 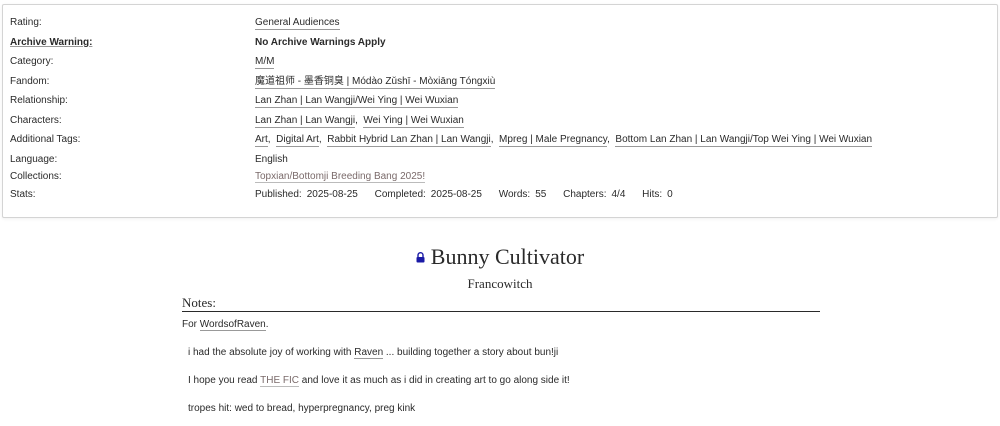 What do you see at coordinates (270, 352) in the screenshot?
I see `notes-line1-prefix: i had the absolute joy of working with` at bounding box center [270, 352].